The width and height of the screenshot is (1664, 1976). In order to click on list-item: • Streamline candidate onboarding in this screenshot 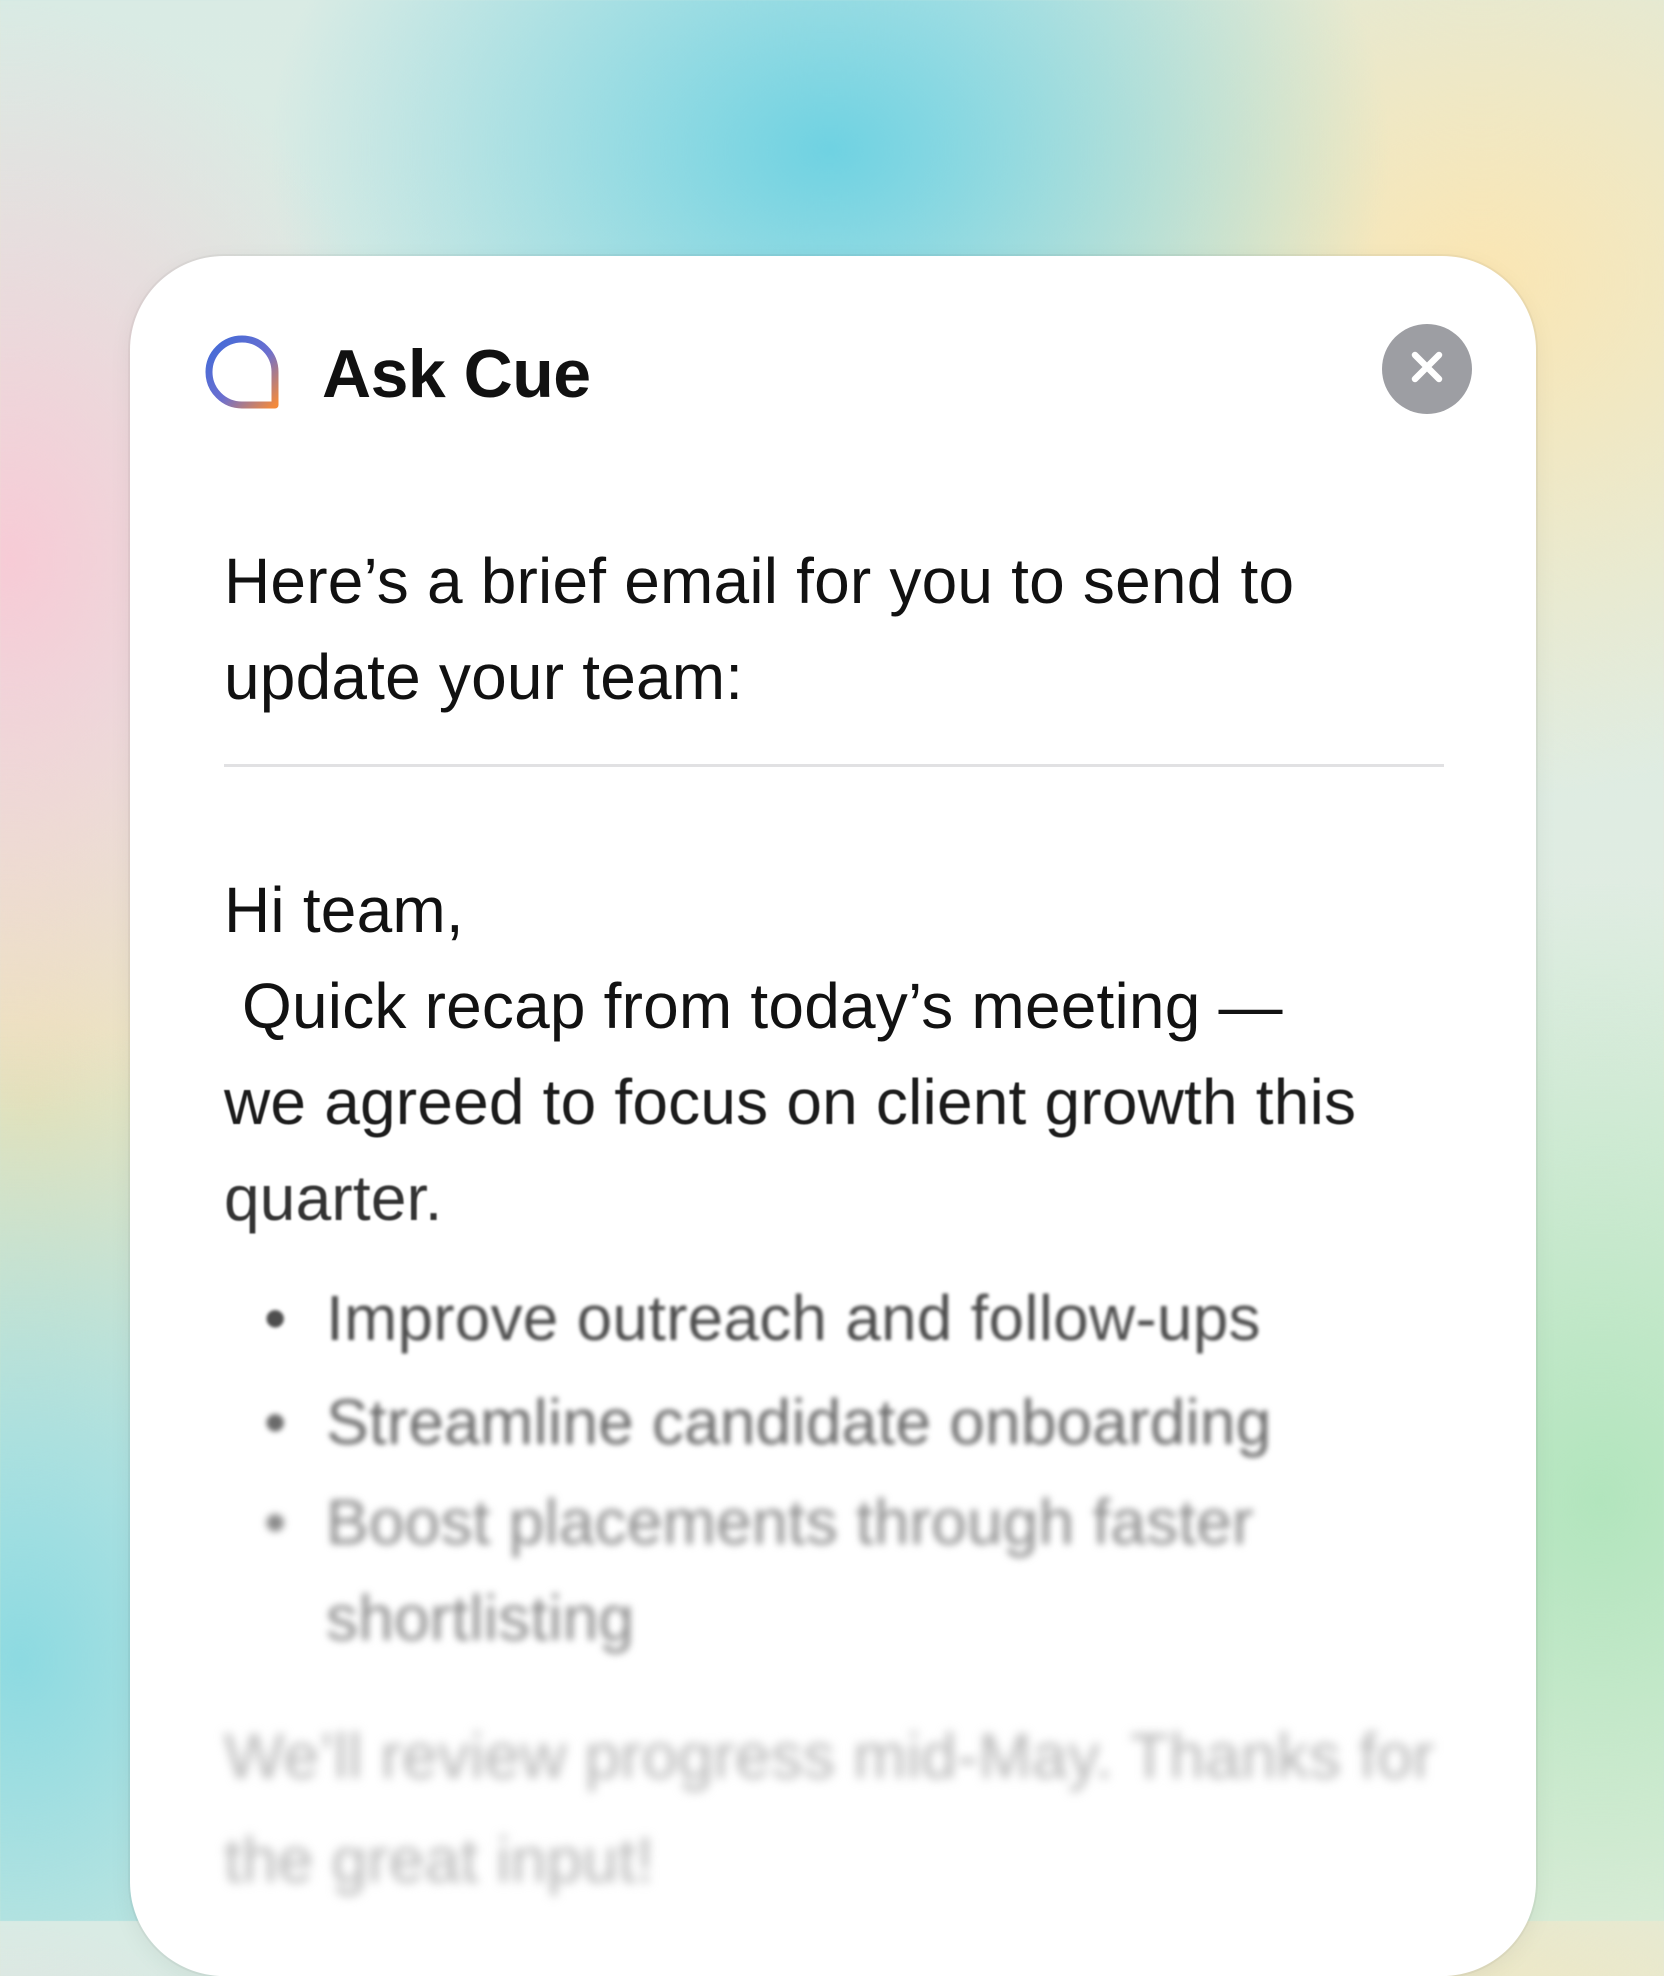, I will do `click(844, 1422)`.